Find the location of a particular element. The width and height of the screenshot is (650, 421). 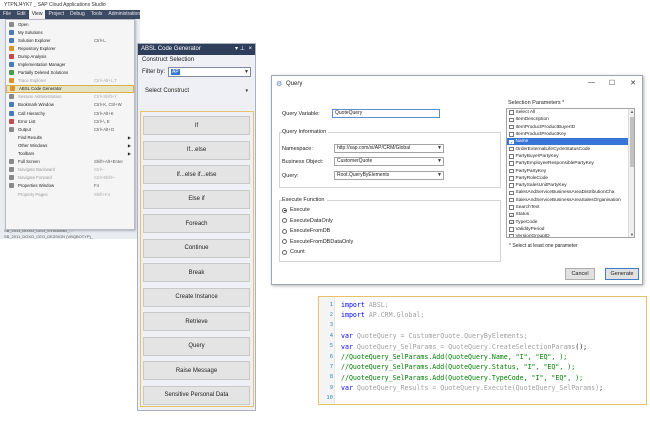

parameter-item: OrderExternalLifeCycleStatusCode is located at coordinates (570, 148).